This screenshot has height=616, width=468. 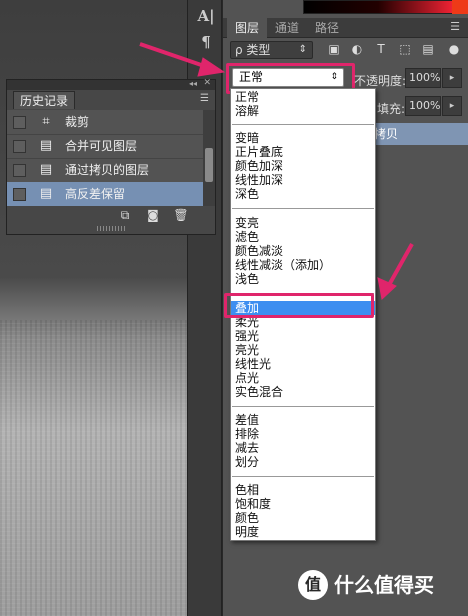 I want to click on watermark-text: 什么值得买, so click(x=384, y=585).